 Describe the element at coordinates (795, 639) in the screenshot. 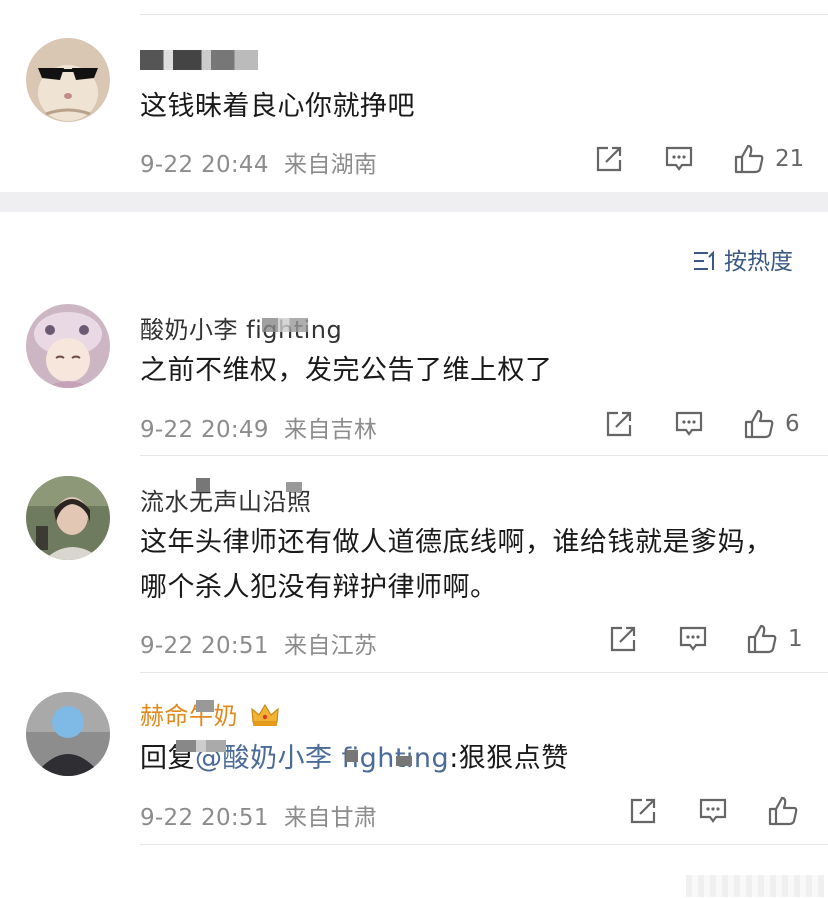

I see `like-count: 1` at that location.